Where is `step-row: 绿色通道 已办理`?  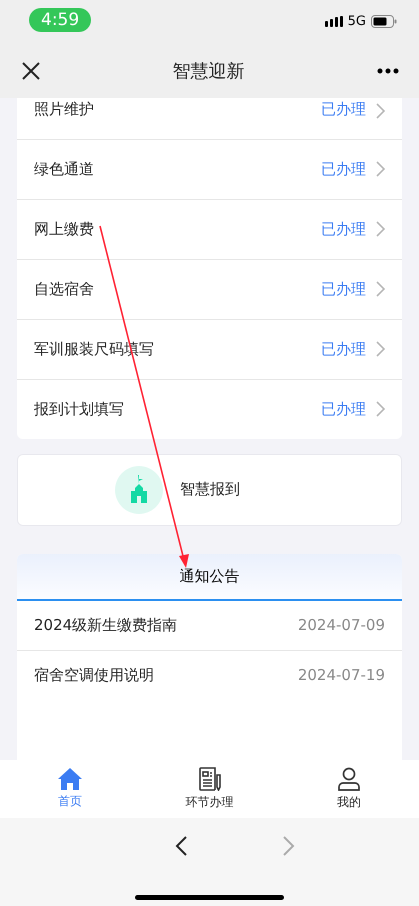 step-row: 绿色通道 已办理 is located at coordinates (209, 170).